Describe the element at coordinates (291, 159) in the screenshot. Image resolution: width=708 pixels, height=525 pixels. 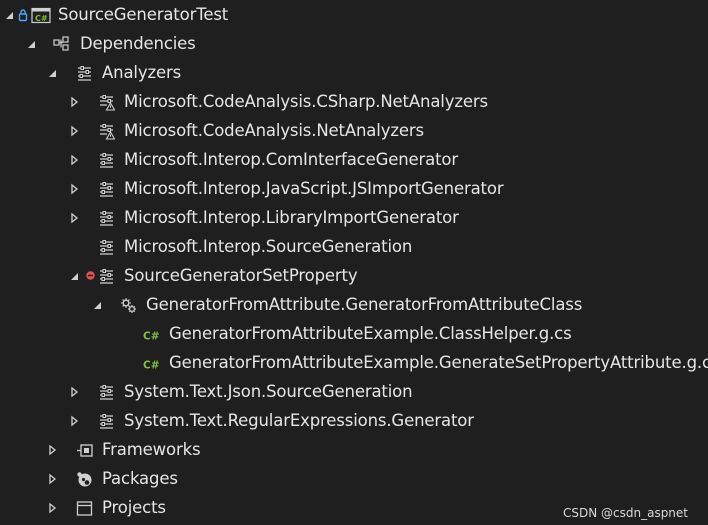
I see `analyzer-label: Microsoft.Interop.ComInterfaceGenerator` at that location.